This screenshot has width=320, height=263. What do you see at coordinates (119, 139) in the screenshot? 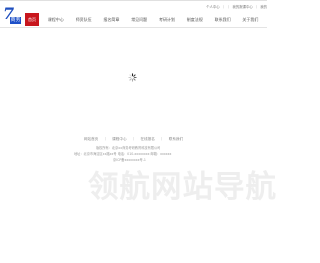
I see `footer-link-courses: 课程中心` at bounding box center [119, 139].